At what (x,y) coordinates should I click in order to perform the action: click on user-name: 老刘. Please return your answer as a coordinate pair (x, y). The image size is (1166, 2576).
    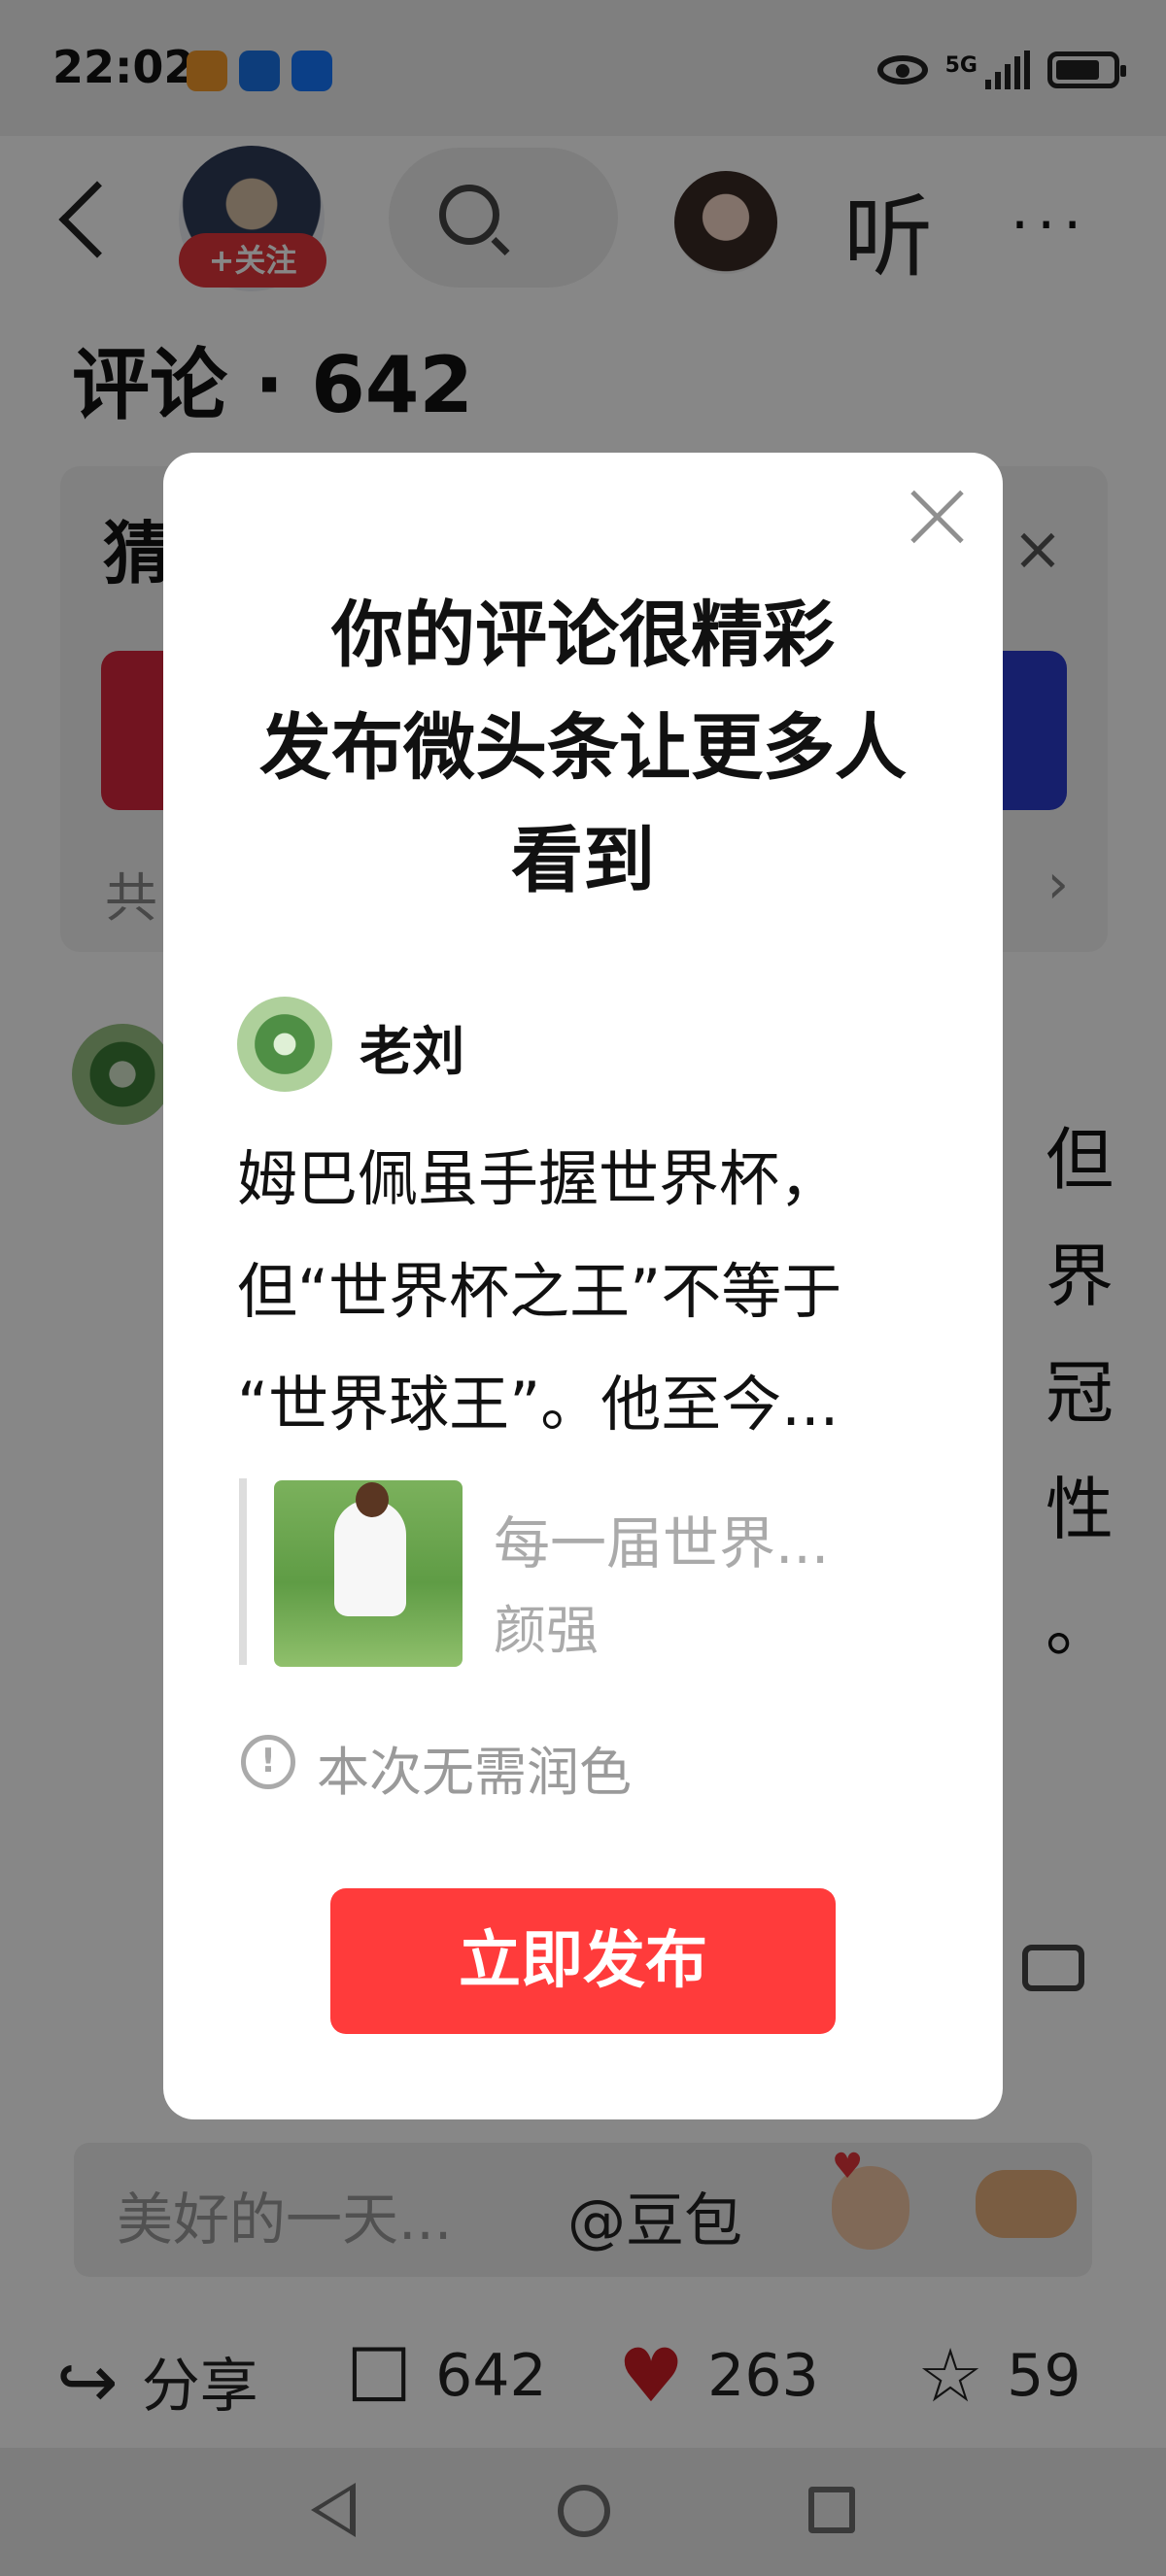
    Looking at the image, I should click on (412, 1051).